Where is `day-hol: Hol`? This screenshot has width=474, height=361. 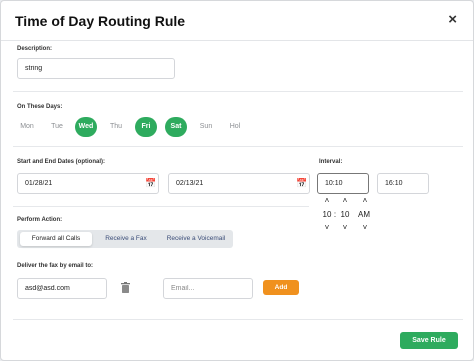
day-hol: Hol is located at coordinates (235, 127).